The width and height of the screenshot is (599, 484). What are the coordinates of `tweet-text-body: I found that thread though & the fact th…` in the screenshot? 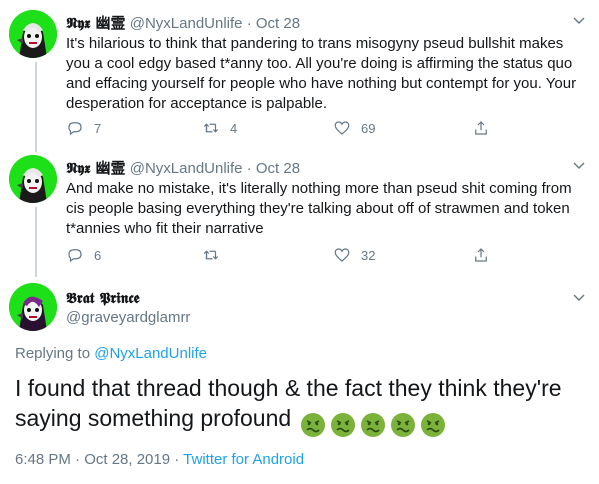 It's located at (288, 403).